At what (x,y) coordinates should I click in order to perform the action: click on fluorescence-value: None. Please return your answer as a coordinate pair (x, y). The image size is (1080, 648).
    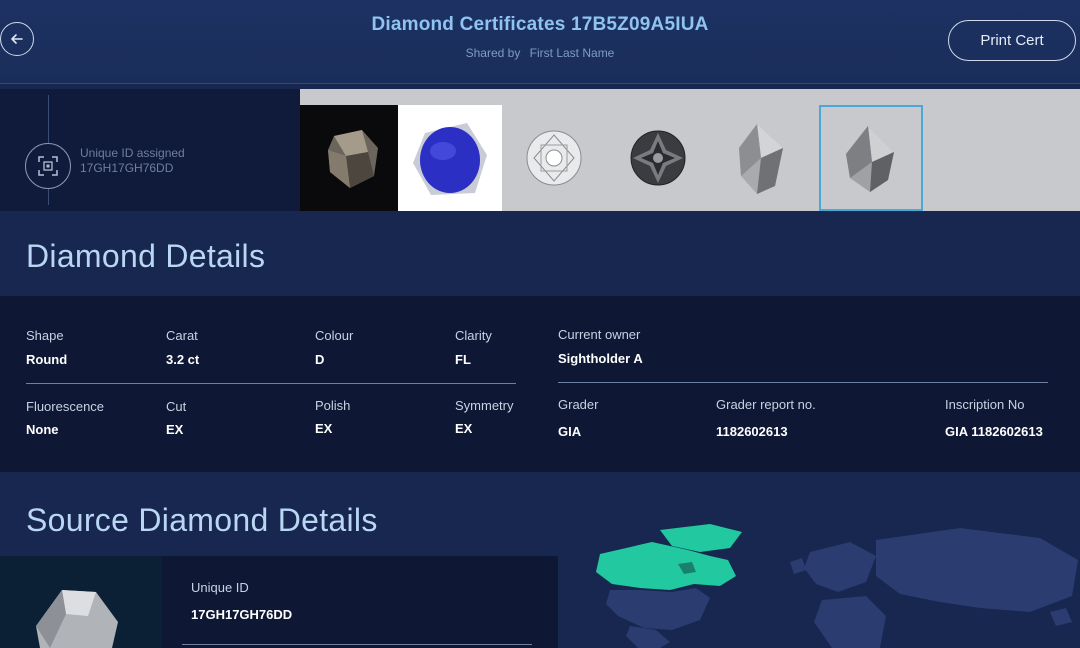
    Looking at the image, I should click on (42, 429).